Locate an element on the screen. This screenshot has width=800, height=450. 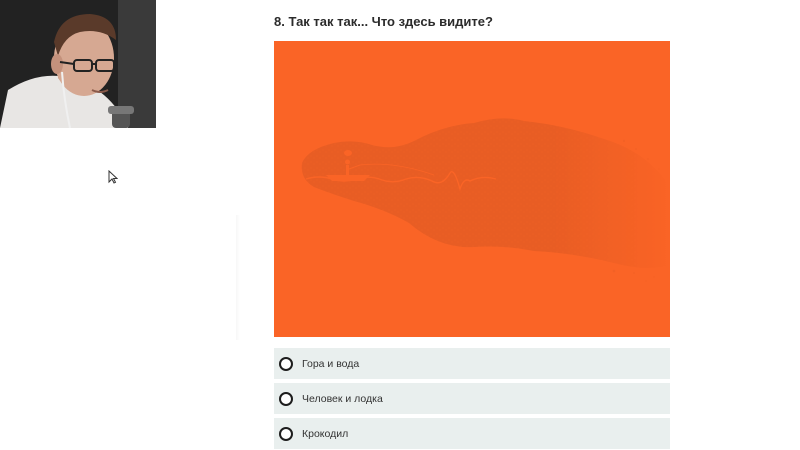
webcam-person-icon is located at coordinates (78, 64).